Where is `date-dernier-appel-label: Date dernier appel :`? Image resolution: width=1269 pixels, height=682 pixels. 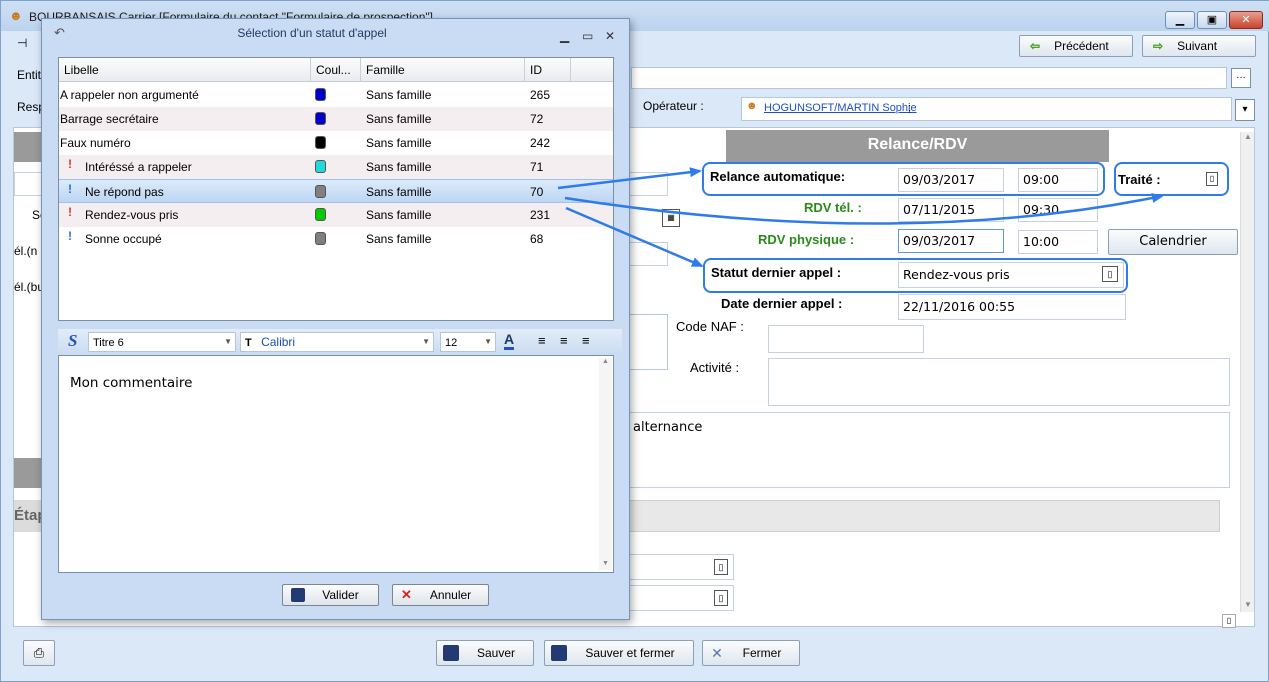
date-dernier-appel-label: Date dernier appel : is located at coordinates (782, 303).